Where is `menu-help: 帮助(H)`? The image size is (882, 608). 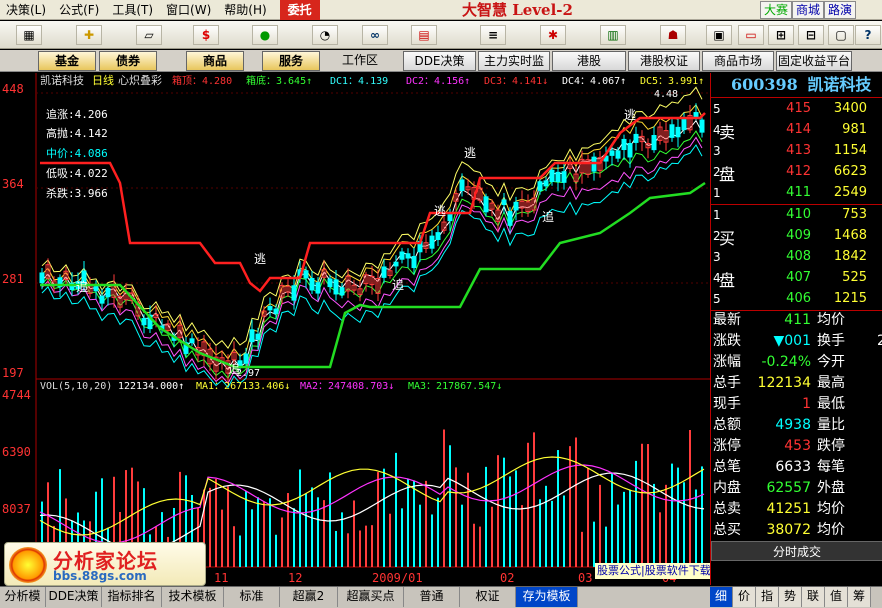 menu-help: 帮助(H) is located at coordinates (245, 10).